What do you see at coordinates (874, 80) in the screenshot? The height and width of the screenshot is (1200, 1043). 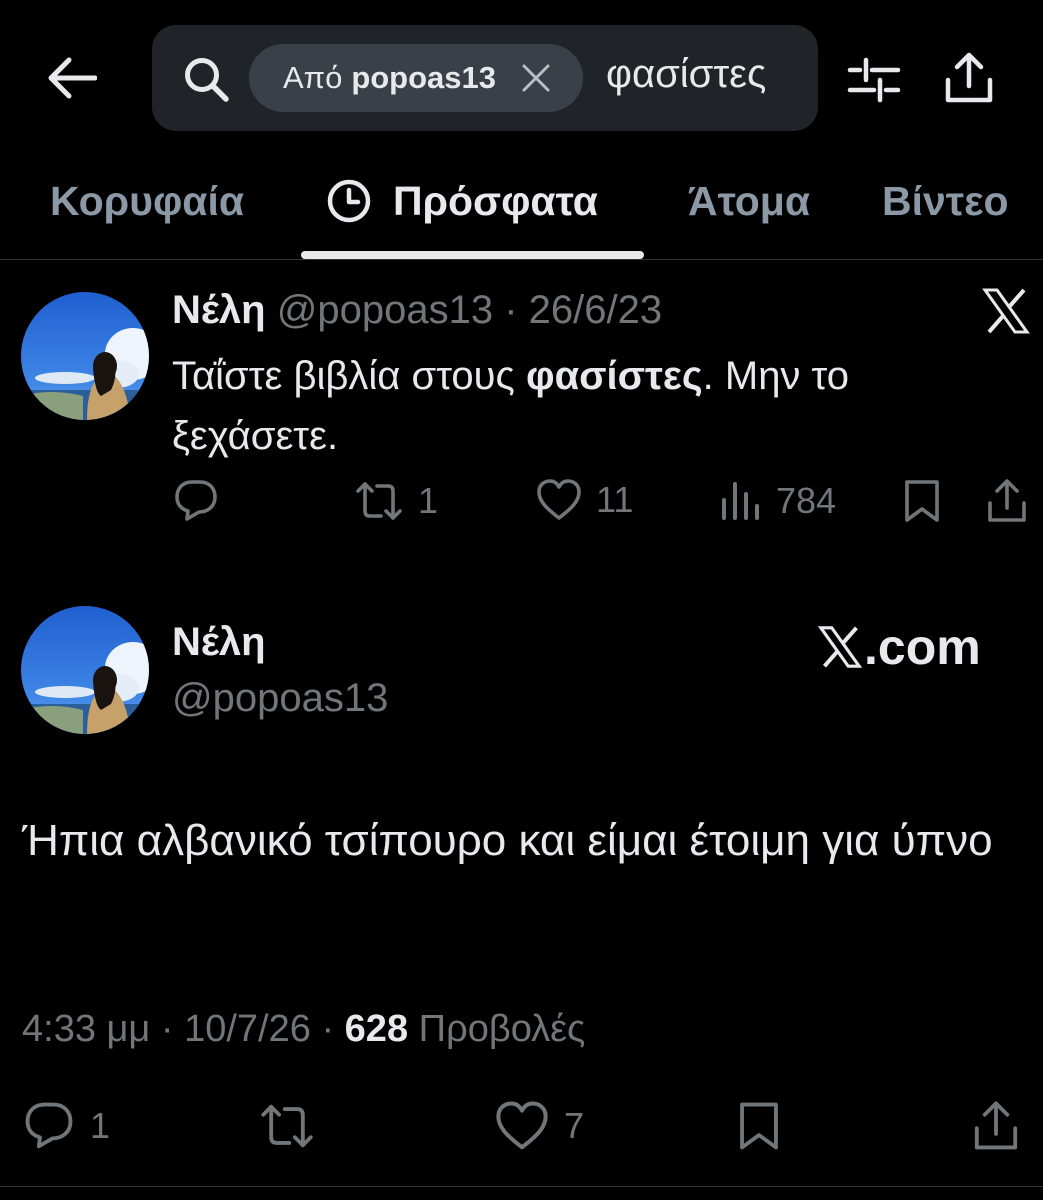 I see `sliders-icon` at bounding box center [874, 80].